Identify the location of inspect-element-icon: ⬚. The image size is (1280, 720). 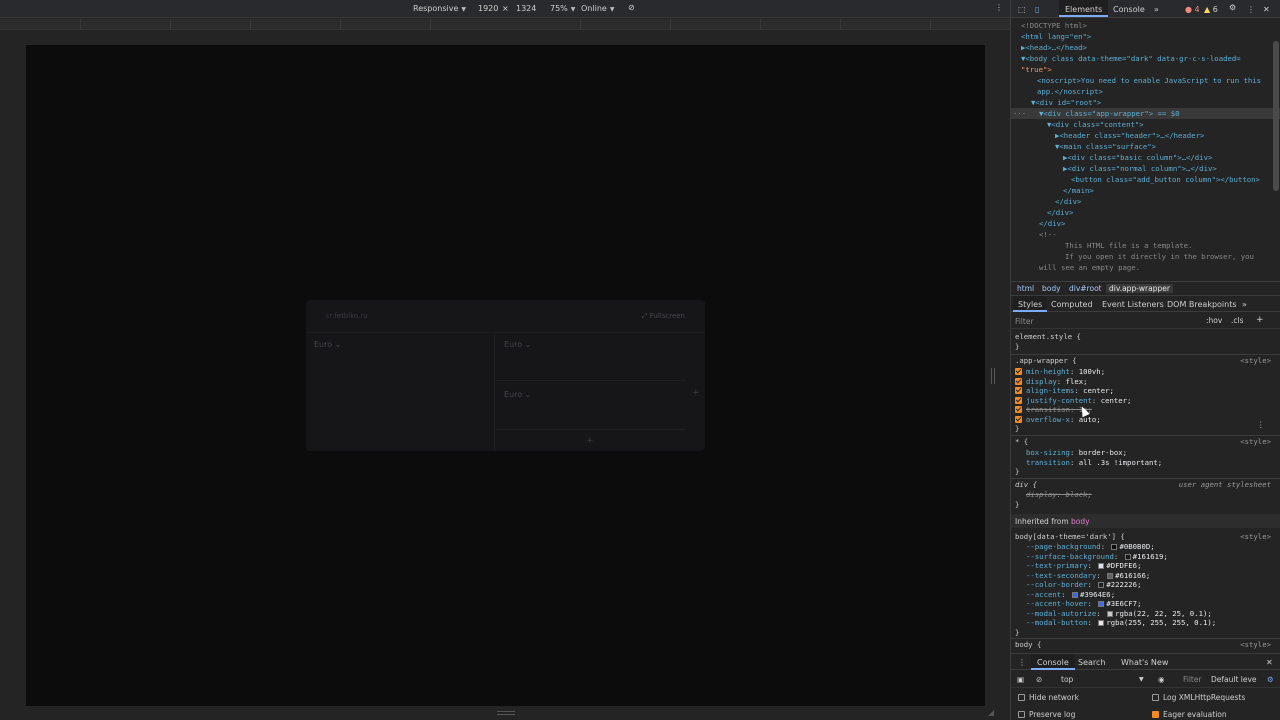
(1022, 9).